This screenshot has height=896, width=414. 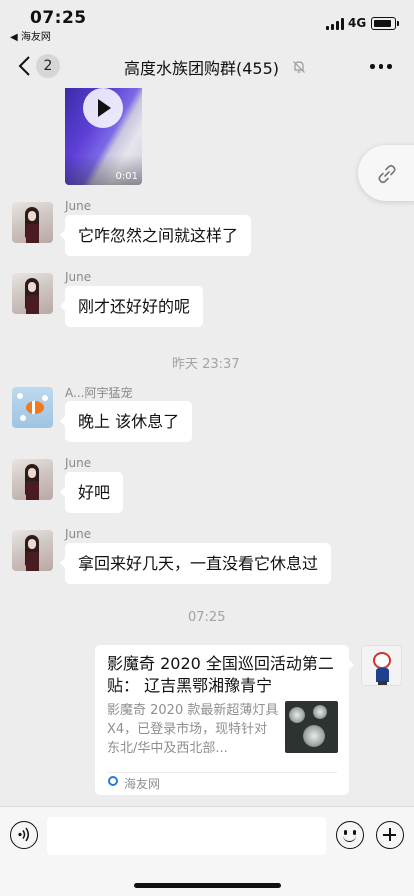 What do you see at coordinates (113, 781) in the screenshot?
I see `source-logo-icon` at bounding box center [113, 781].